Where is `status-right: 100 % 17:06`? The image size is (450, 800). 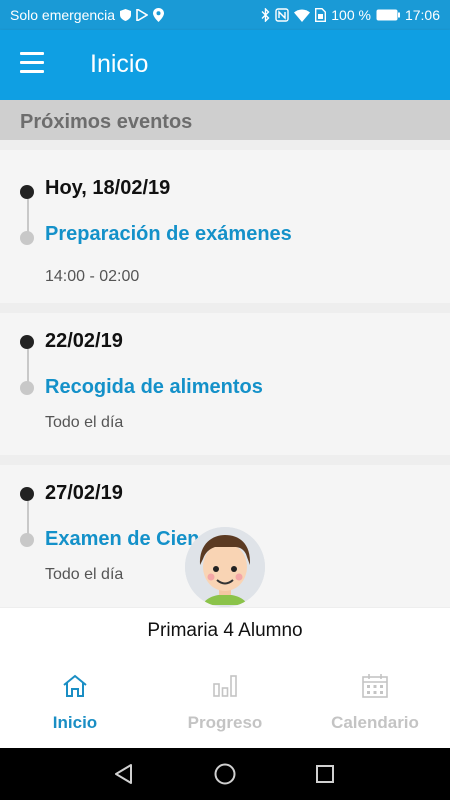 status-right: 100 % 17:06 is located at coordinates (350, 15).